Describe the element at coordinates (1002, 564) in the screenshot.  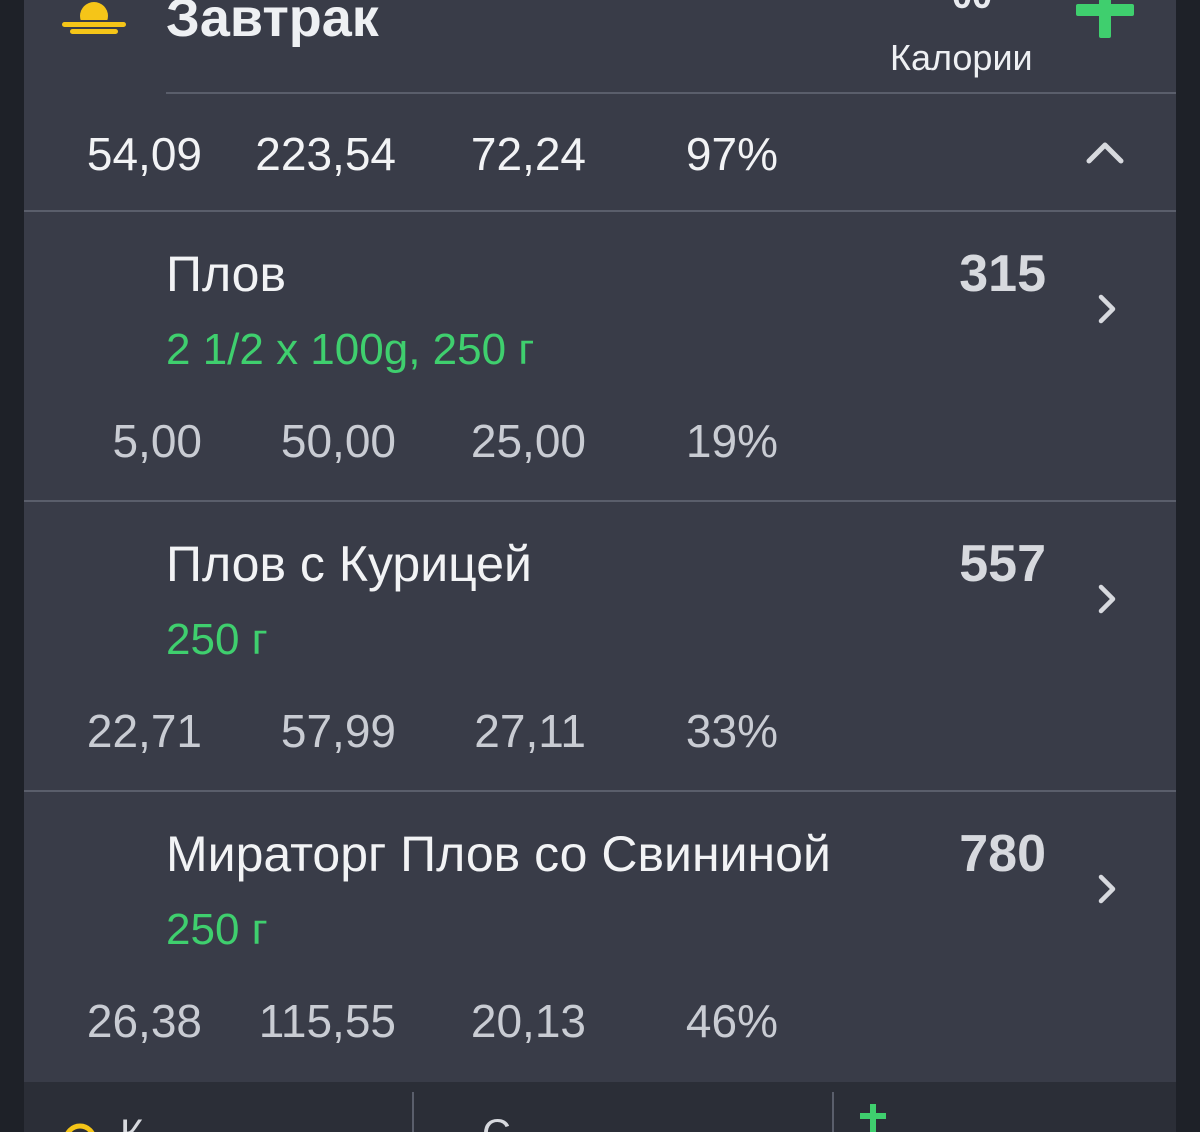
I see `food-calories: 557` at that location.